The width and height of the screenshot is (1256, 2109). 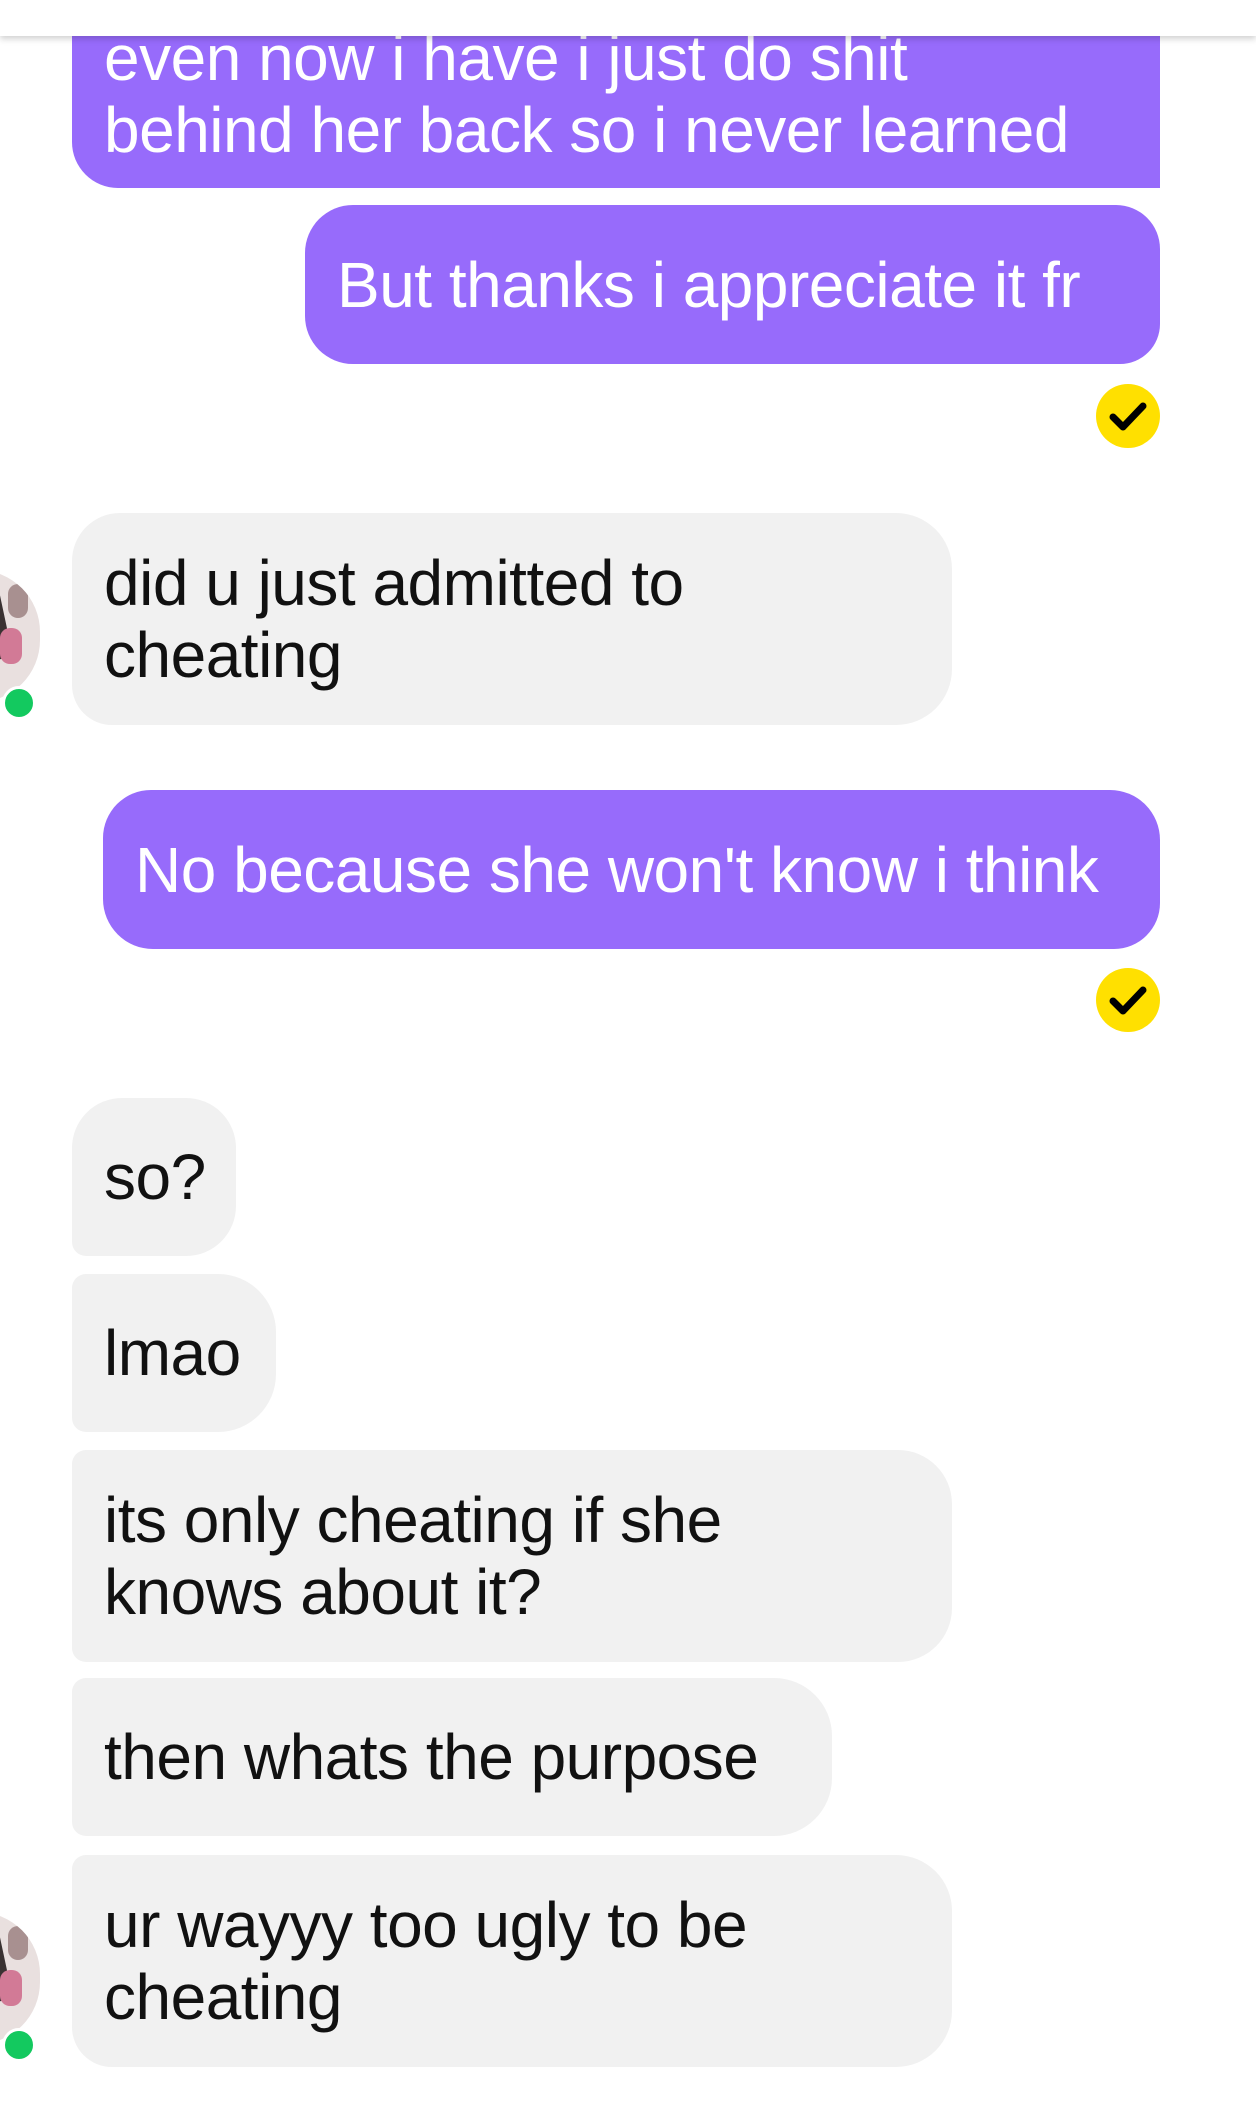 I want to click on message-bubble-received: then whats the purpose, so click(x=452, y=1757).